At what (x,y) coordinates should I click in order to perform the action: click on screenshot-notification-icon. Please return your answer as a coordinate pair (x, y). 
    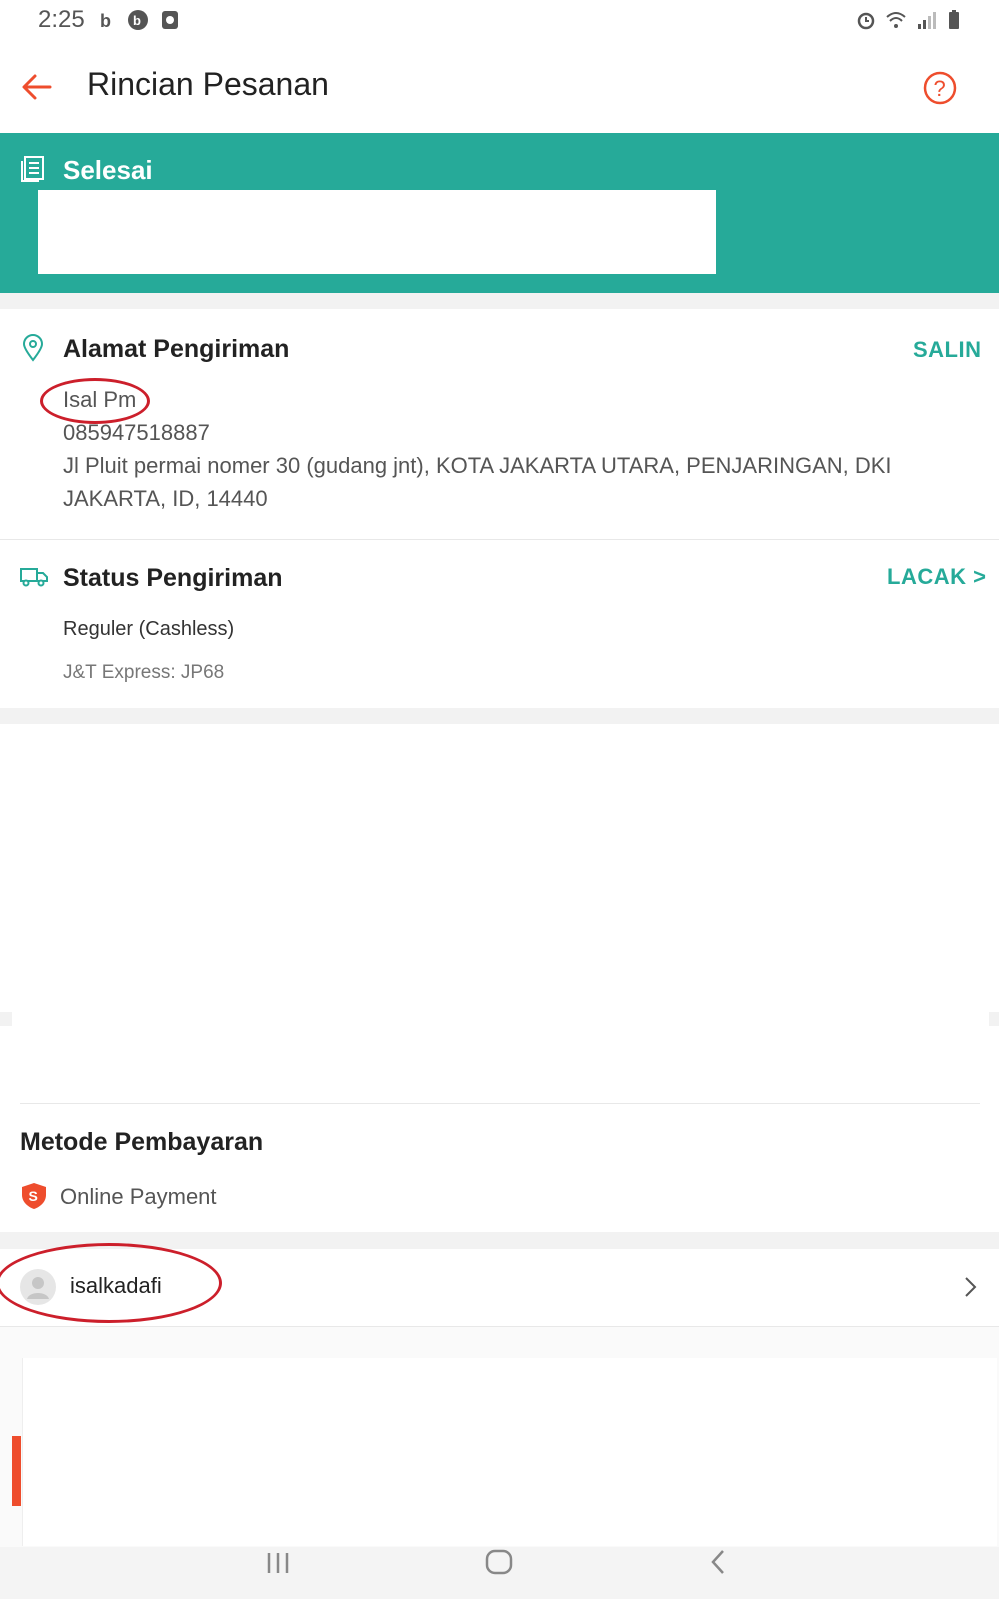
    Looking at the image, I should click on (170, 20).